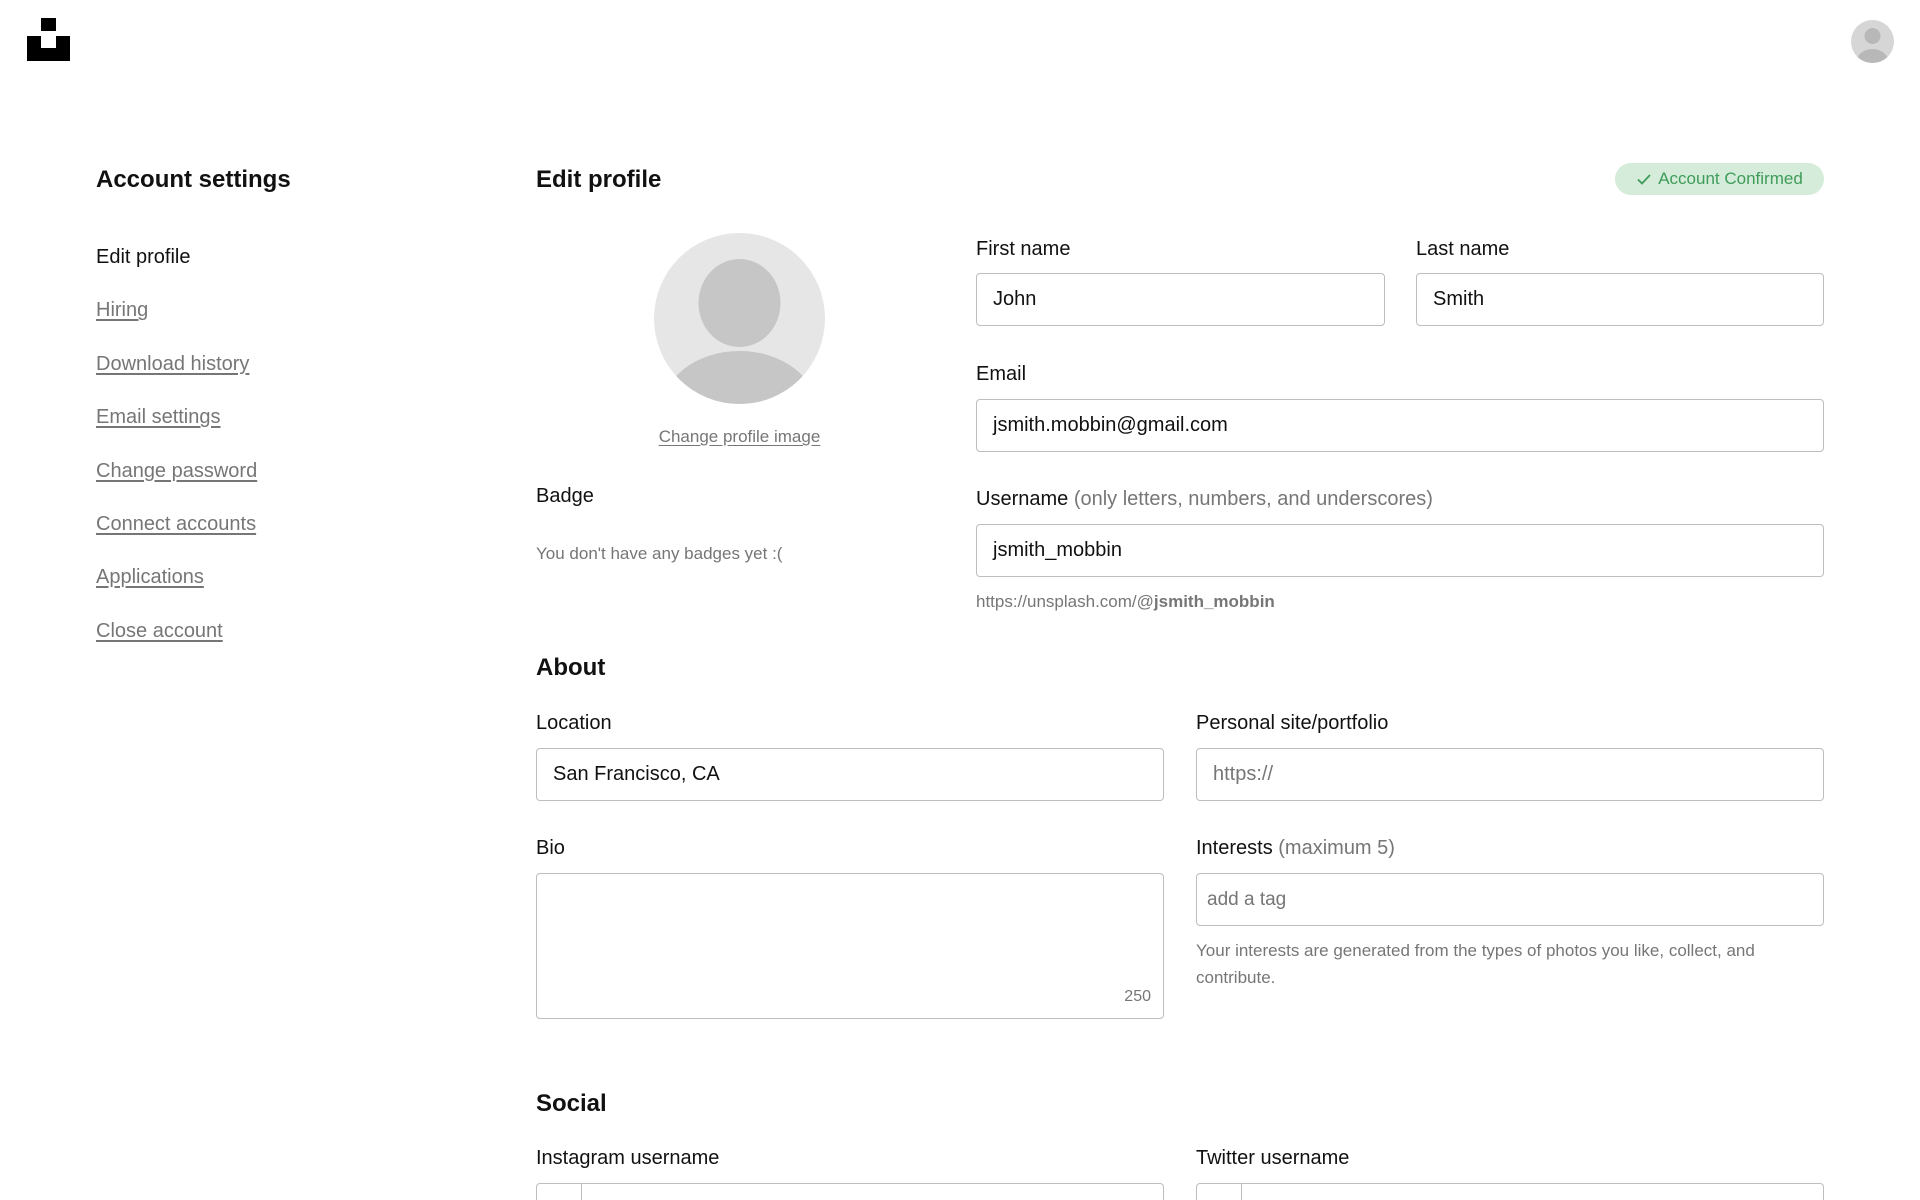 This screenshot has width=1920, height=1200. I want to click on check-icon, so click(1644, 179).